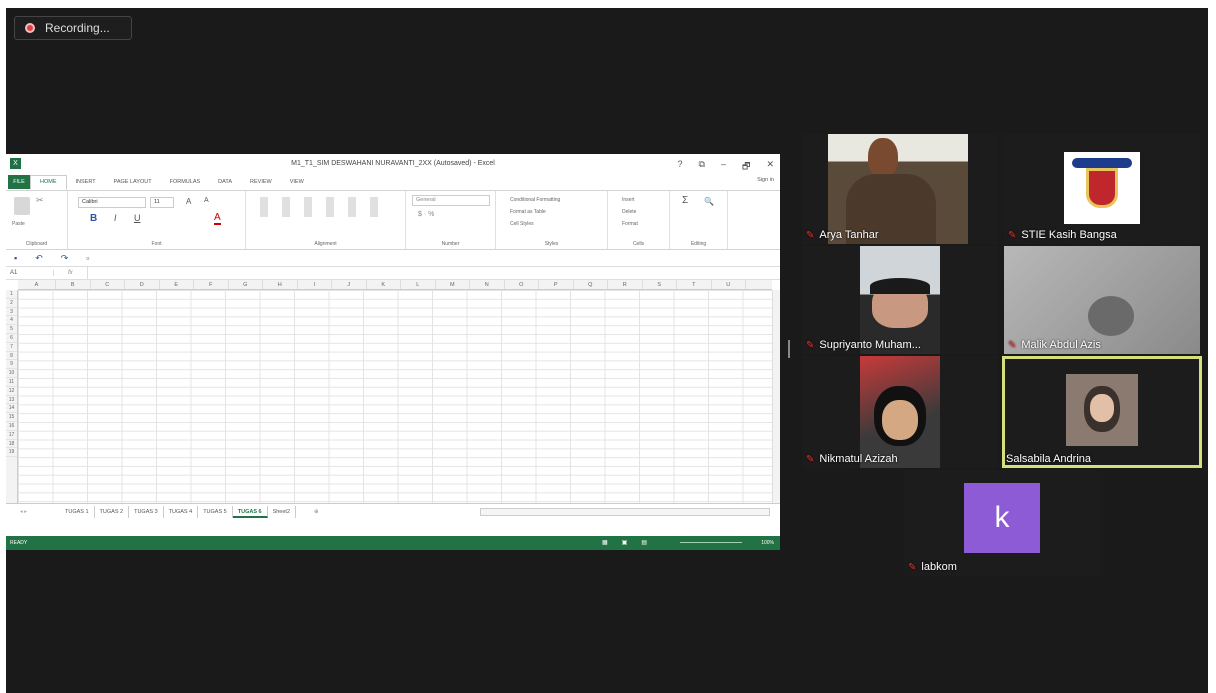 Image resolution: width=1216 pixels, height=693 pixels. I want to click on close-button: ✕, so click(770, 167).